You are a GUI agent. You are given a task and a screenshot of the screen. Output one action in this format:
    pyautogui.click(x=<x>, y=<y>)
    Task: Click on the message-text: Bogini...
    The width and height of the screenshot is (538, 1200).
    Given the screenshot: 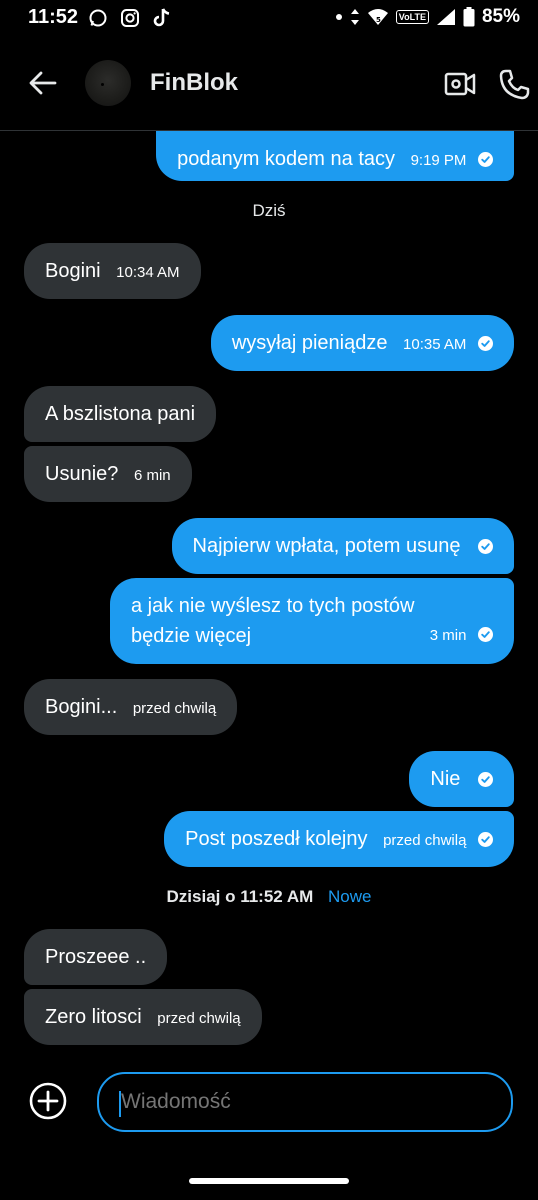 What is the action you would take?
    pyautogui.click(x=81, y=707)
    